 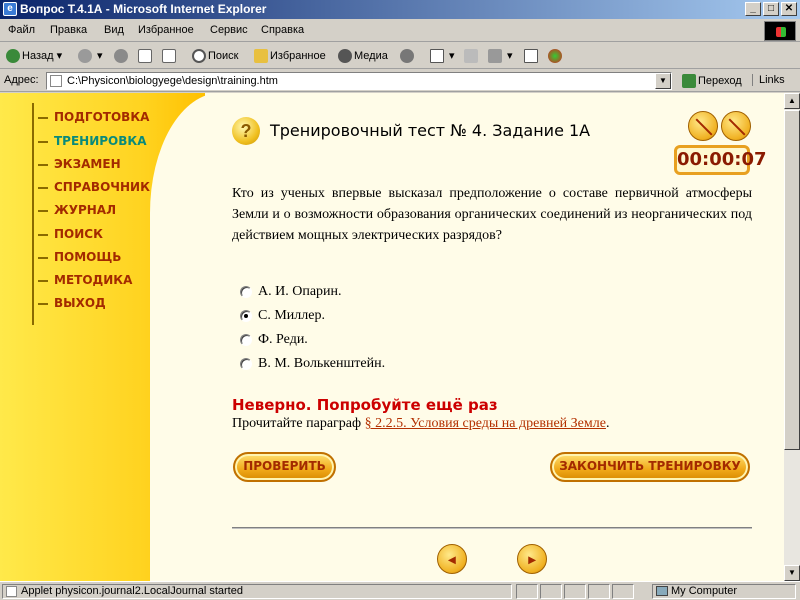 I want to click on go-arrow-icon, so click(x=689, y=81).